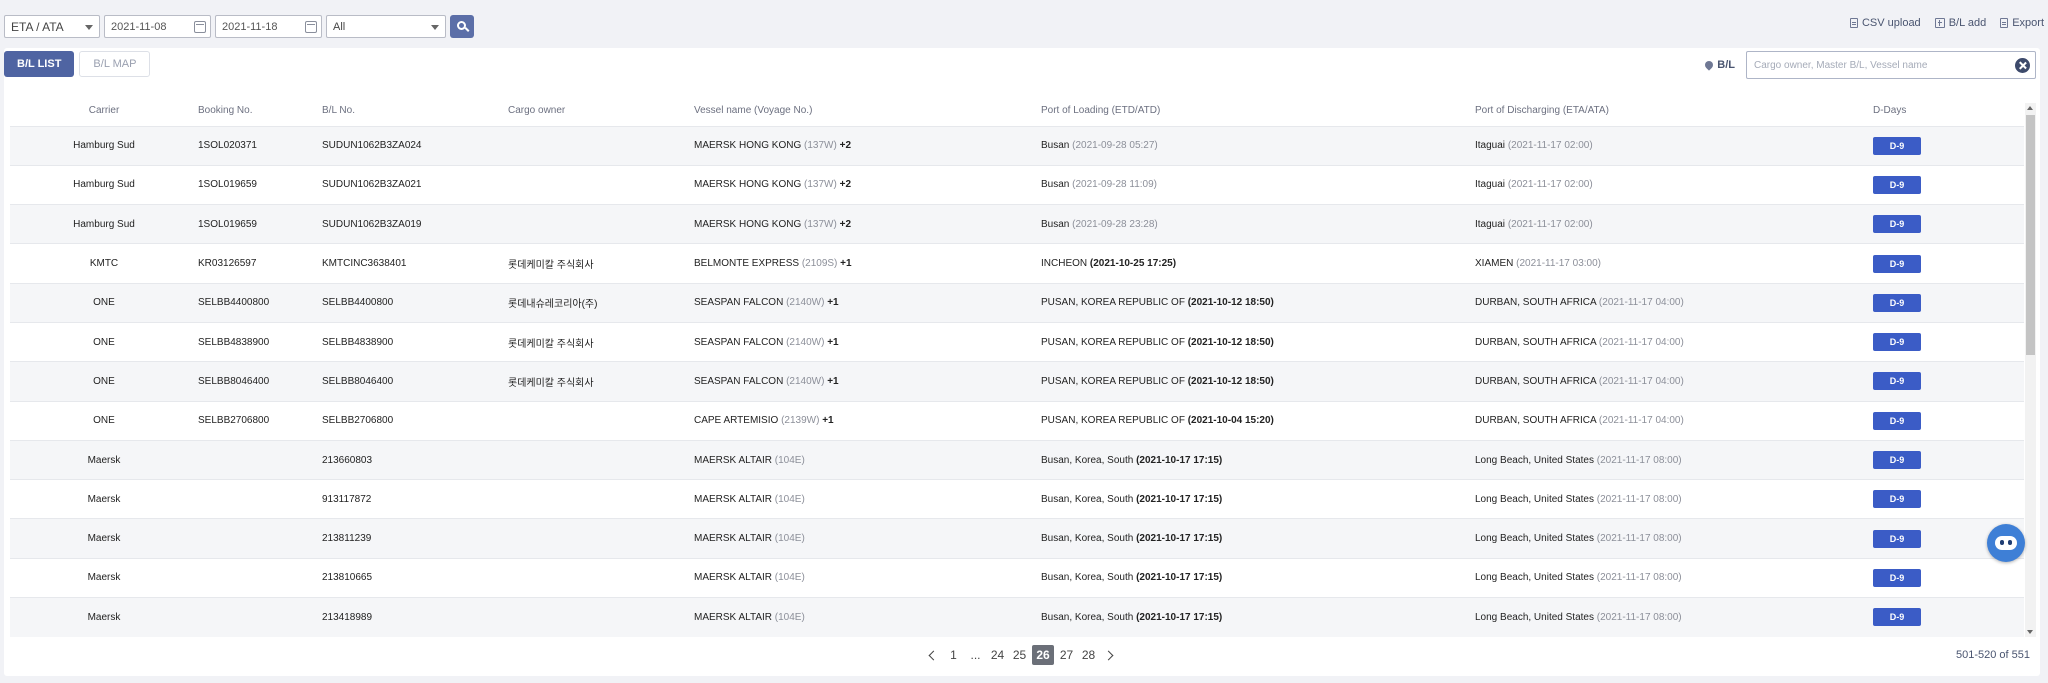  Describe the element at coordinates (1490, 185) in the screenshot. I see `pod-name: Itaguai` at that location.